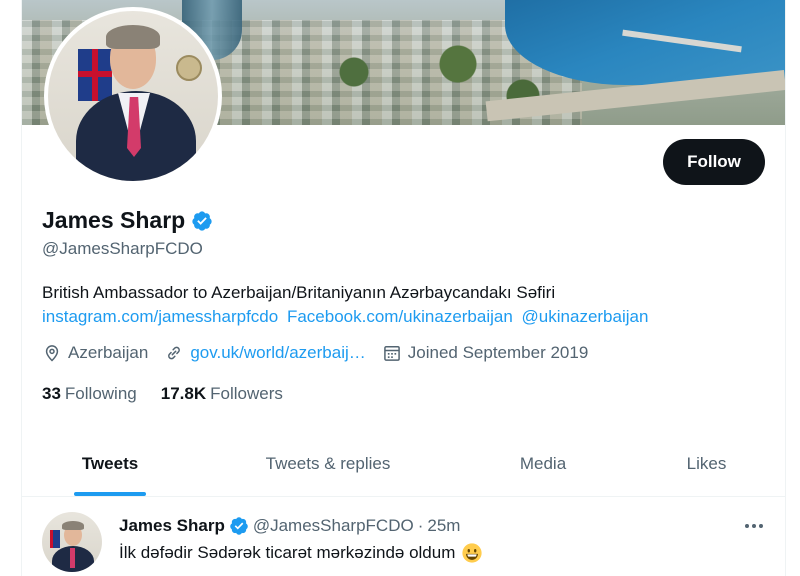  What do you see at coordinates (122, 248) in the screenshot?
I see `profile-handle: @JamesSharpFCDO` at bounding box center [122, 248].